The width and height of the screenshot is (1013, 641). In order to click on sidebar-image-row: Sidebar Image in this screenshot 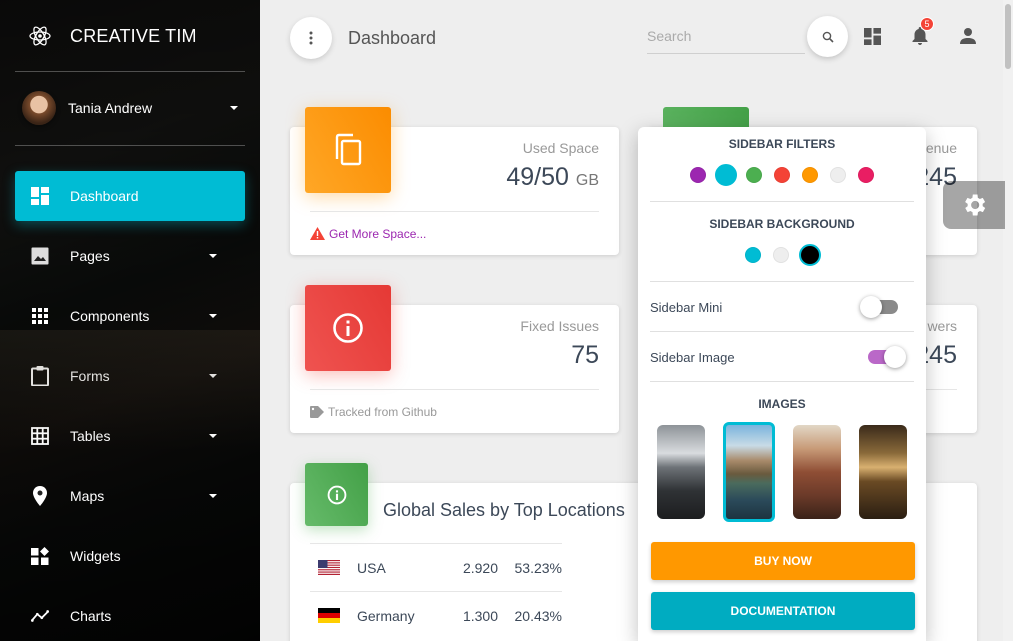, I will do `click(782, 357)`.